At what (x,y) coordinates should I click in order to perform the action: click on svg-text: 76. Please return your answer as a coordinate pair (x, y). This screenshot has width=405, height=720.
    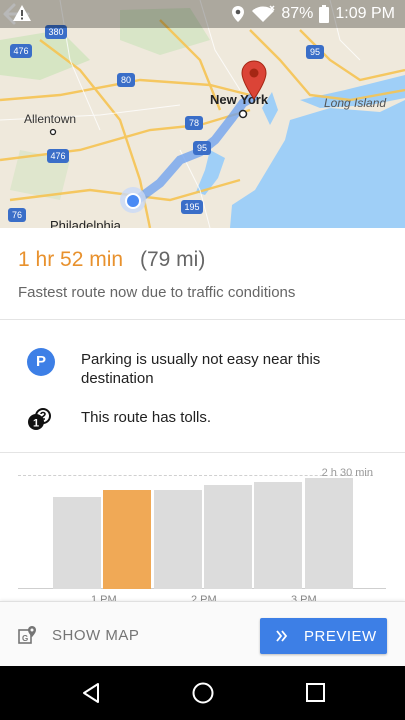
    Looking at the image, I should click on (17, 215).